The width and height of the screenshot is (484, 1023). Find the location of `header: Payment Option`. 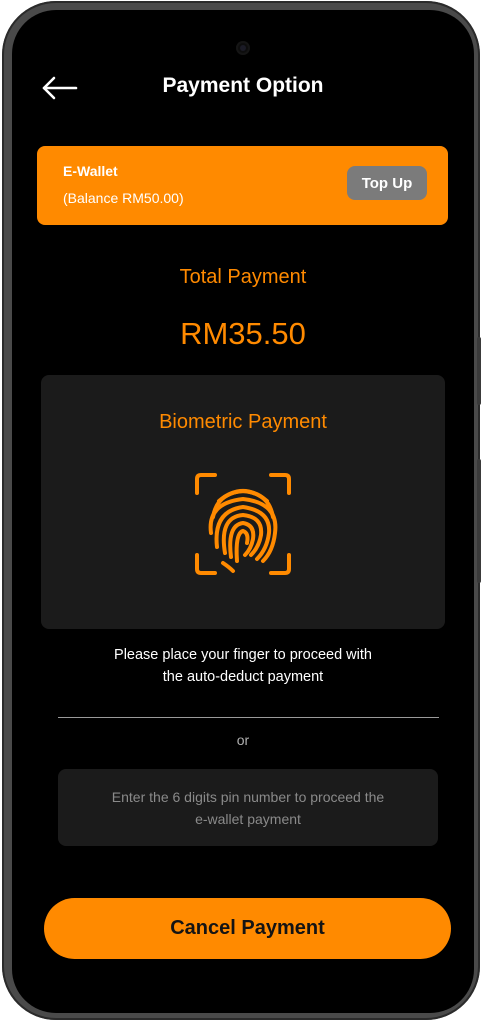

header: Payment Option is located at coordinates (243, 88).